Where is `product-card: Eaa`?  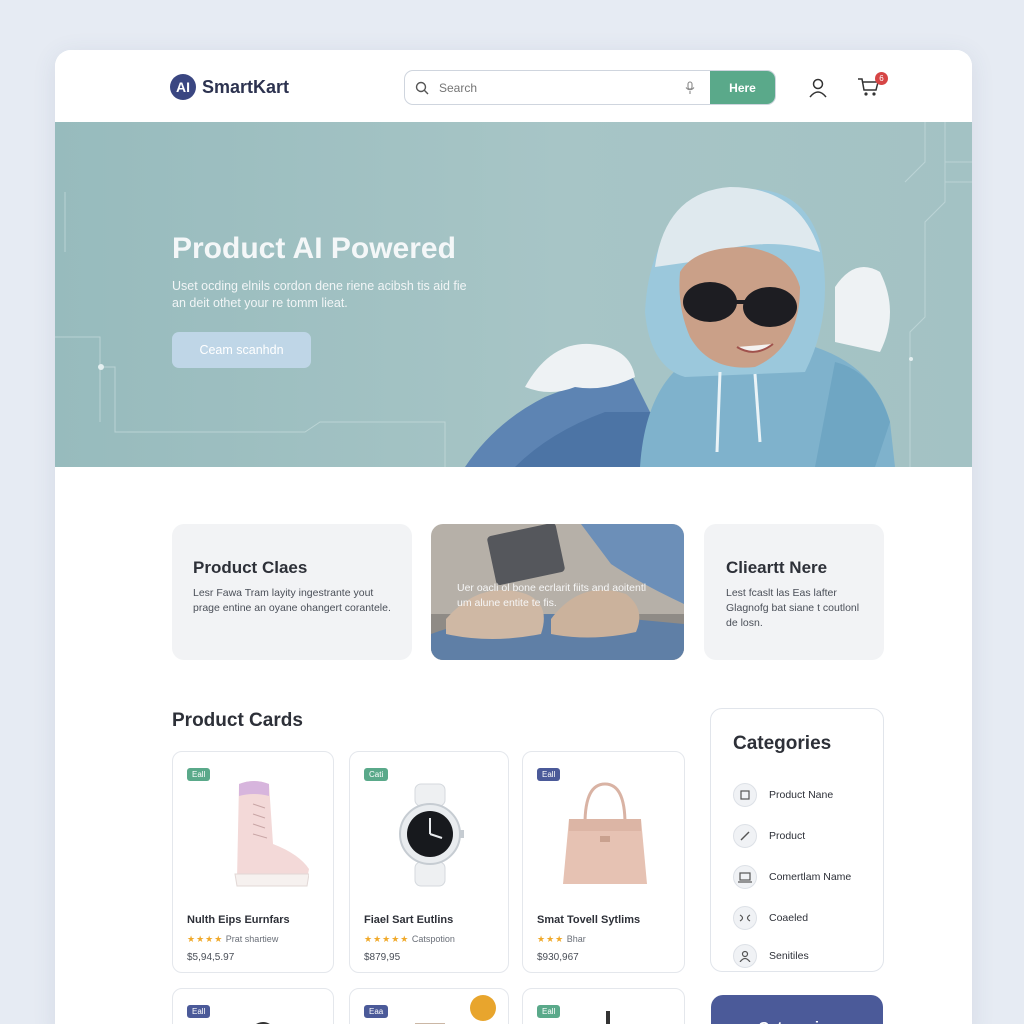
product-card: Eaa is located at coordinates (429, 1006).